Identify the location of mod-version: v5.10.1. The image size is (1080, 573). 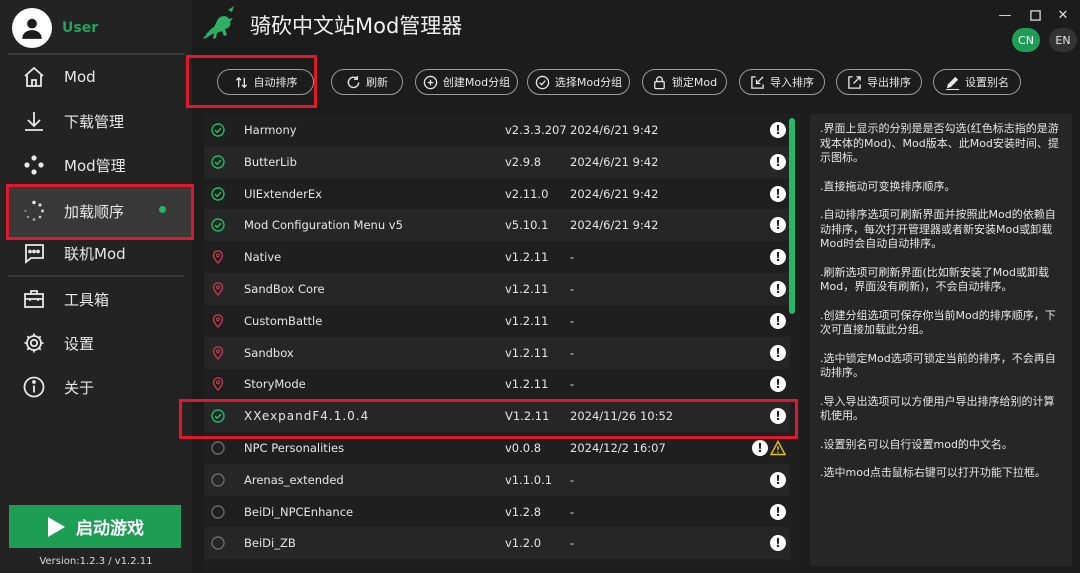
(527, 225).